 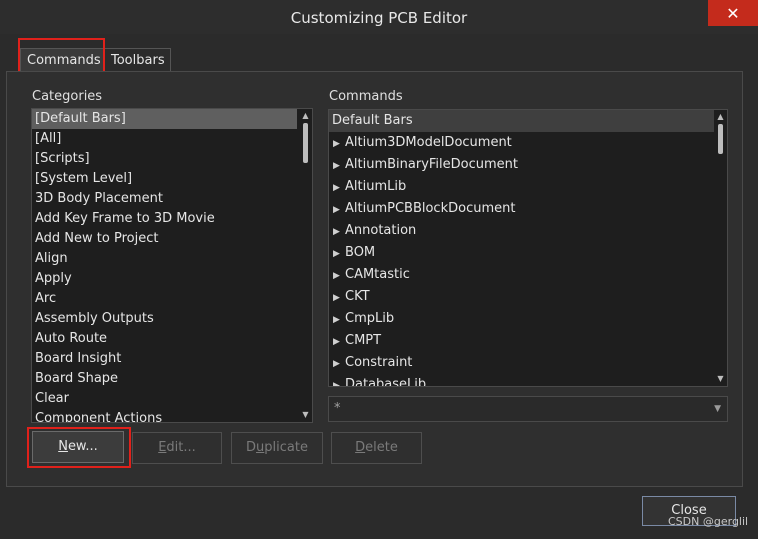 I want to click on command-item-label: DatabaseLib, so click(x=386, y=382).